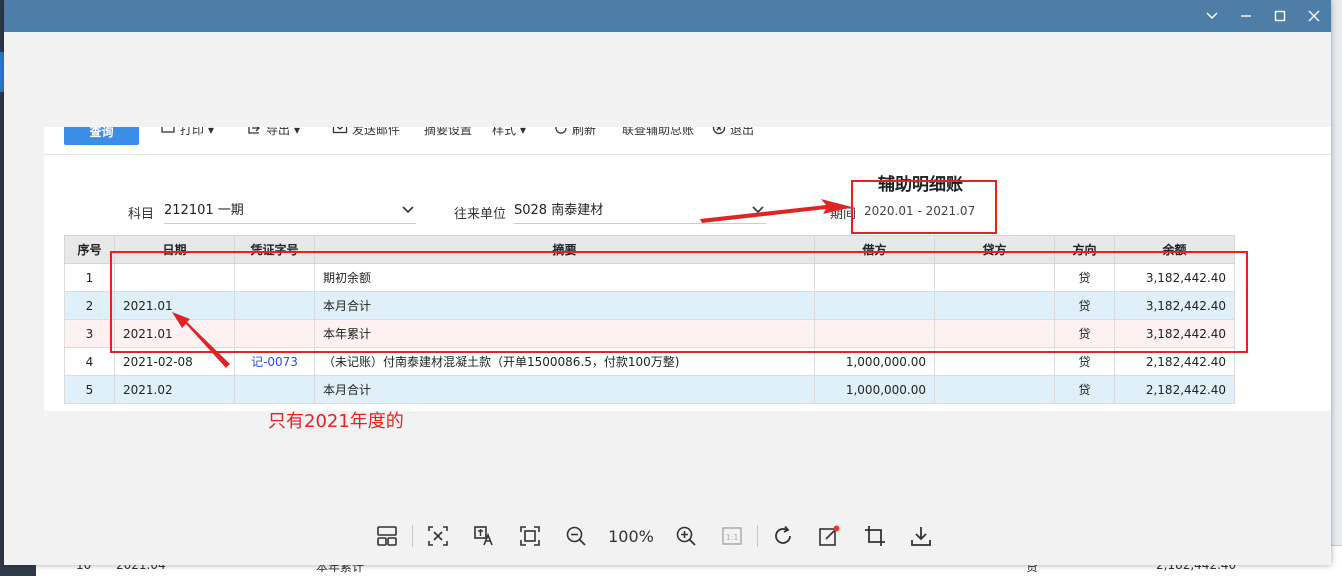 The image size is (1342, 576). What do you see at coordinates (336, 421) in the screenshot?
I see `annotation-note: 只有2021年度的` at bounding box center [336, 421].